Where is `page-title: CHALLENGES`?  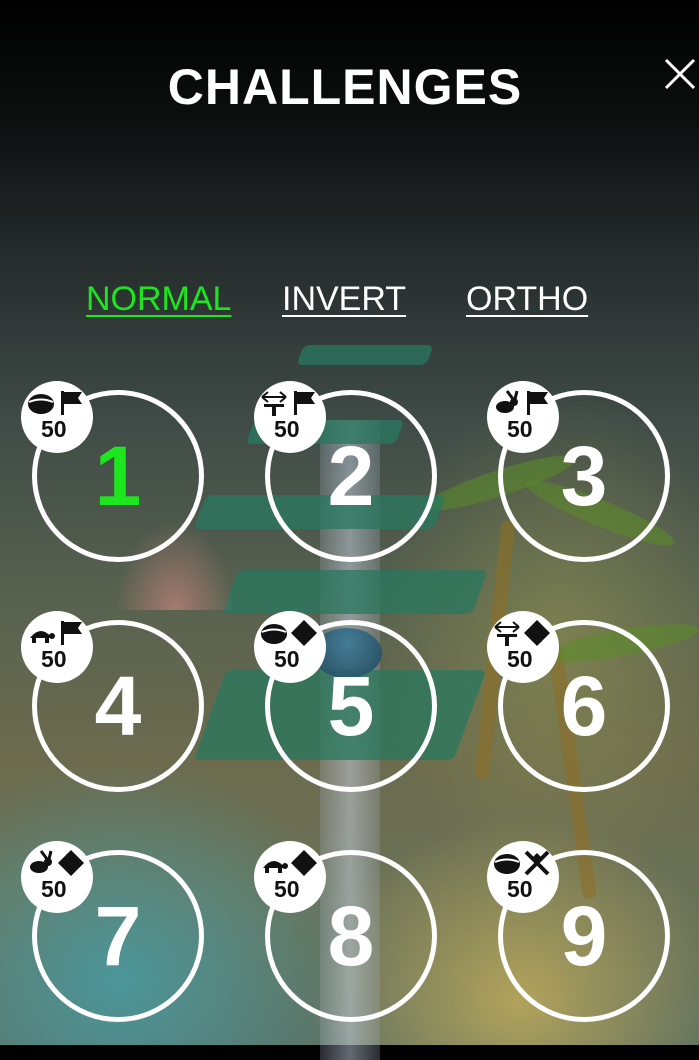 page-title: CHALLENGES is located at coordinates (345, 87).